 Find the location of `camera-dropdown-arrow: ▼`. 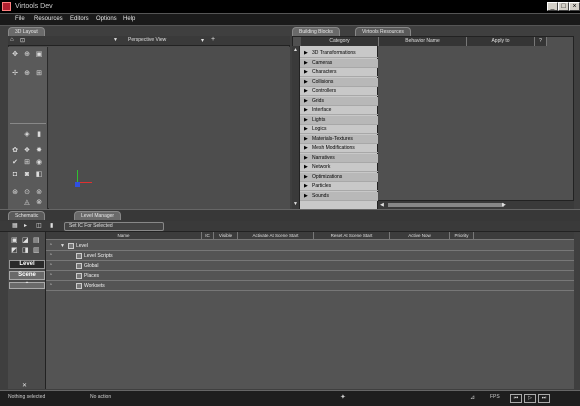

camera-dropdown-arrow: ▼ is located at coordinates (115, 40).